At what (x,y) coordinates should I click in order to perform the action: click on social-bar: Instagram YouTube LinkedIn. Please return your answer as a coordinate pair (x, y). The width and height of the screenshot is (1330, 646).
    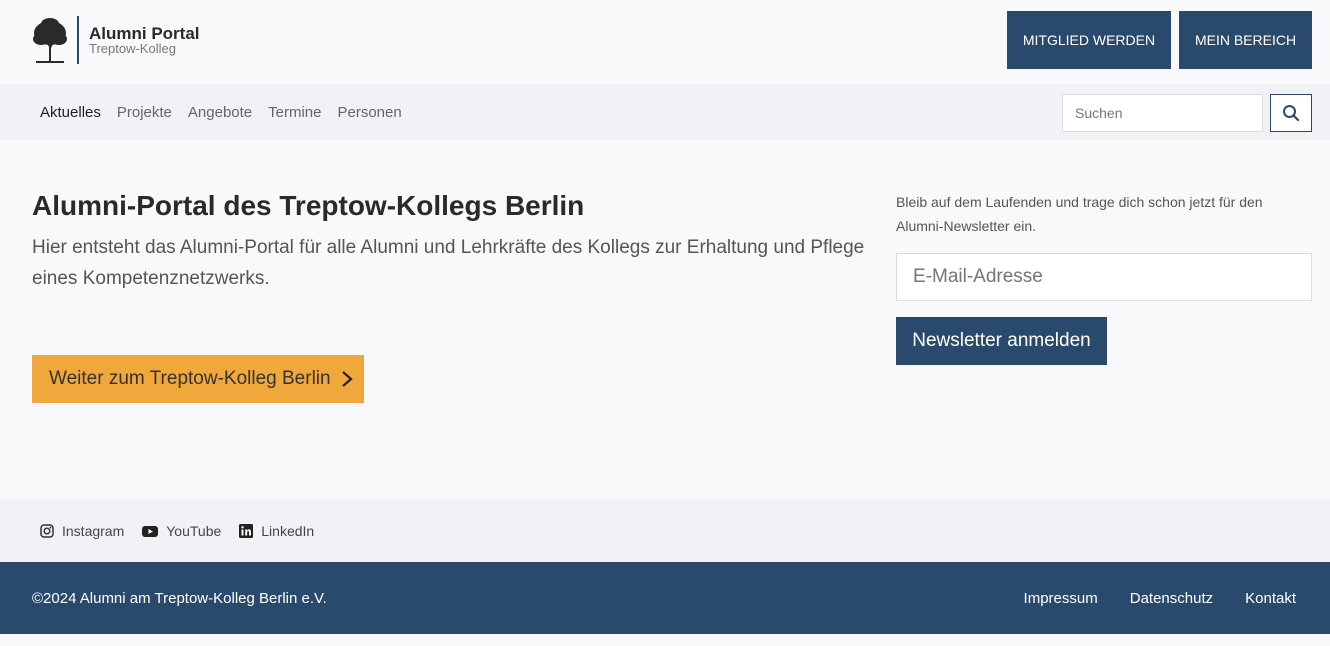
    Looking at the image, I should click on (665, 530).